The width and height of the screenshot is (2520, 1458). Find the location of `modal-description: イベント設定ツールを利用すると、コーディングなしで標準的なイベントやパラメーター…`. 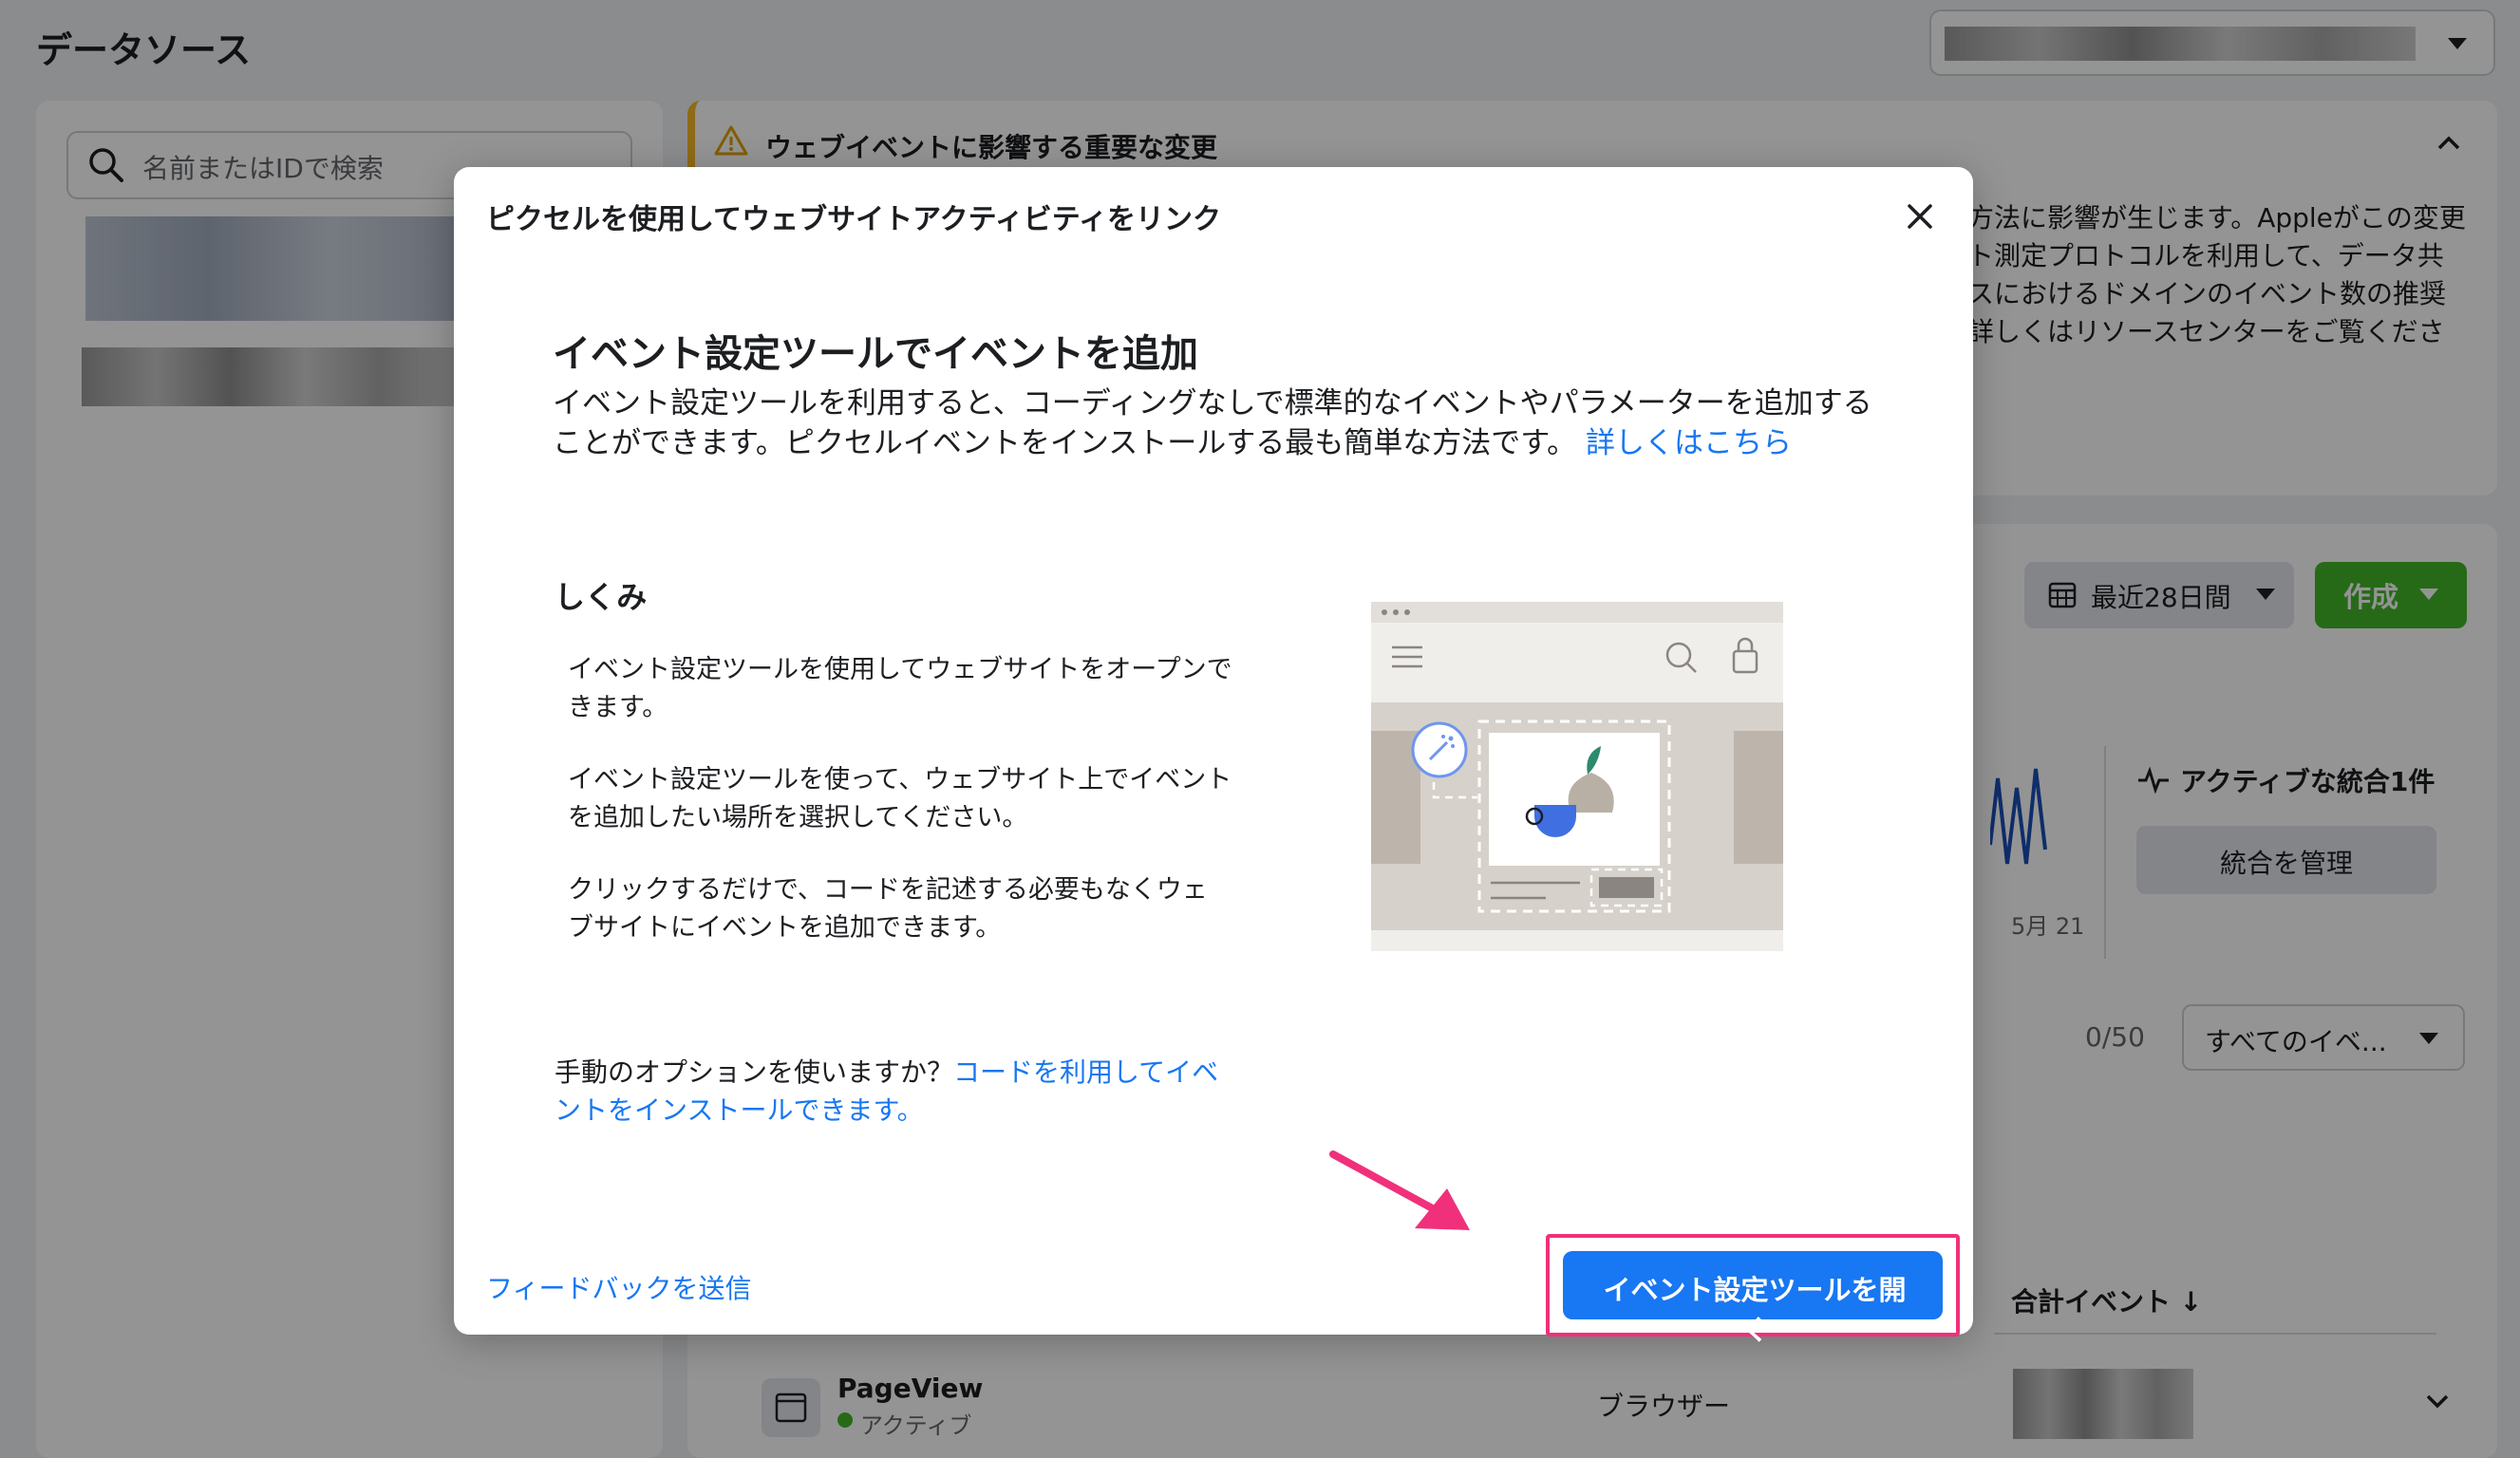

modal-description: イベント設定ツールを利用すると、コーディングなしで標準的なイベントやパラメーター… is located at coordinates (1227, 423).